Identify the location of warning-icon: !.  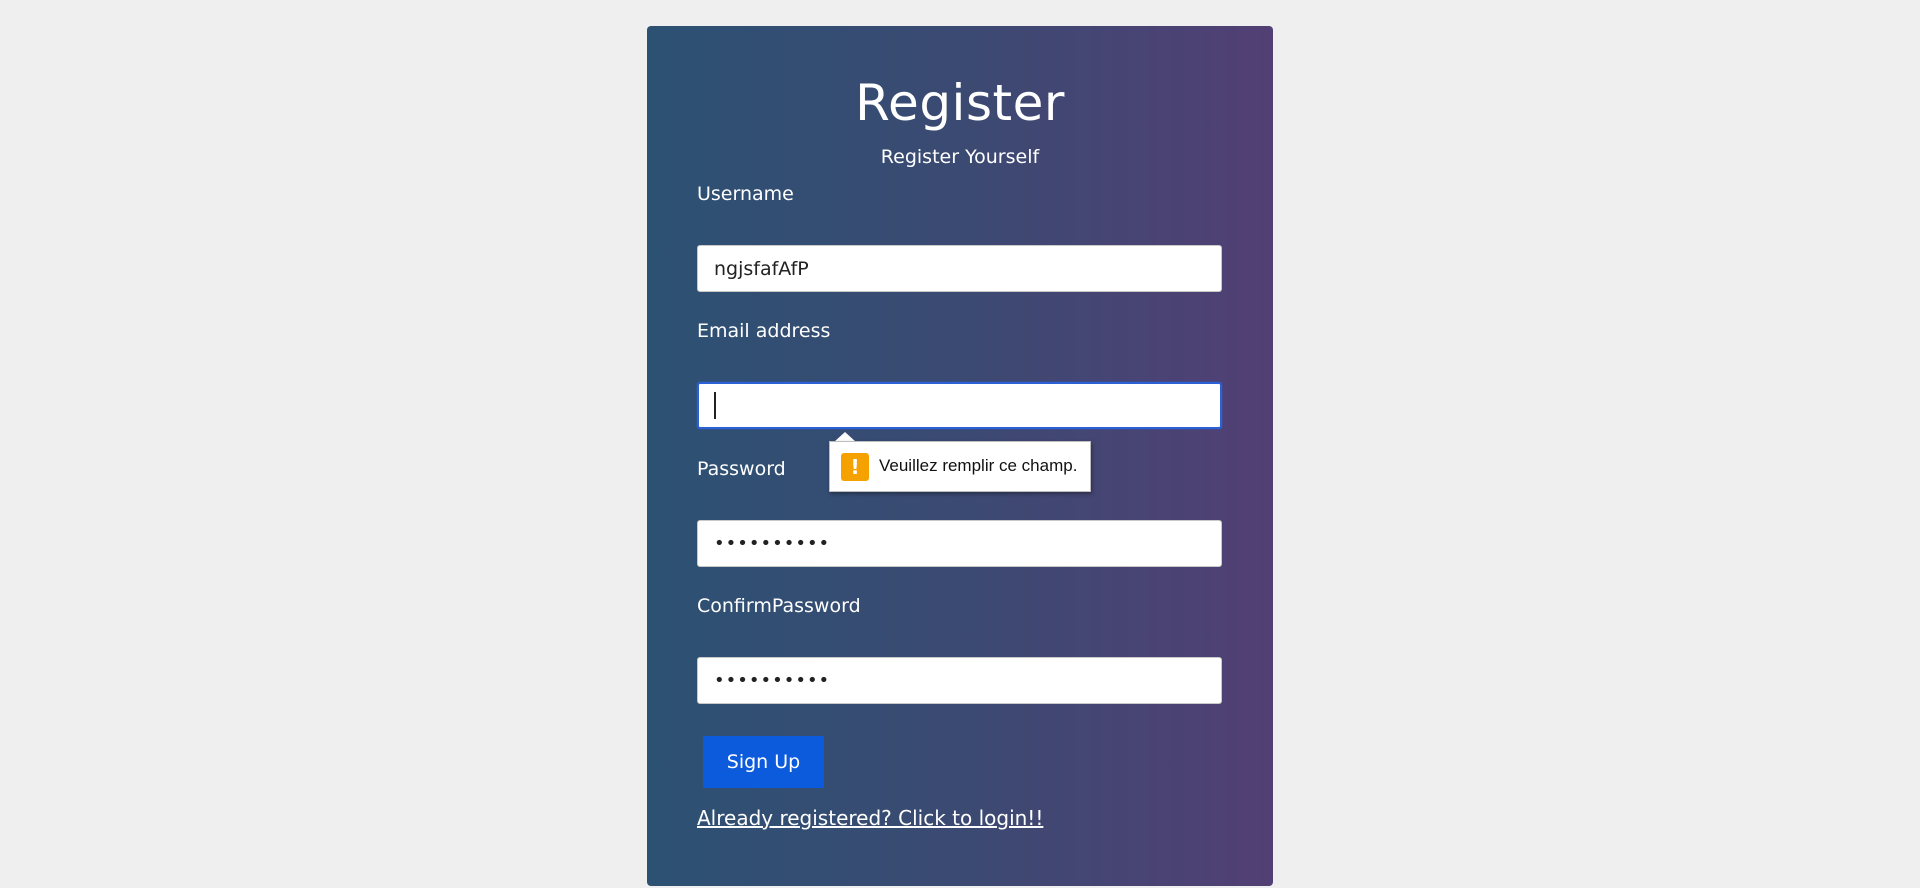
(855, 467).